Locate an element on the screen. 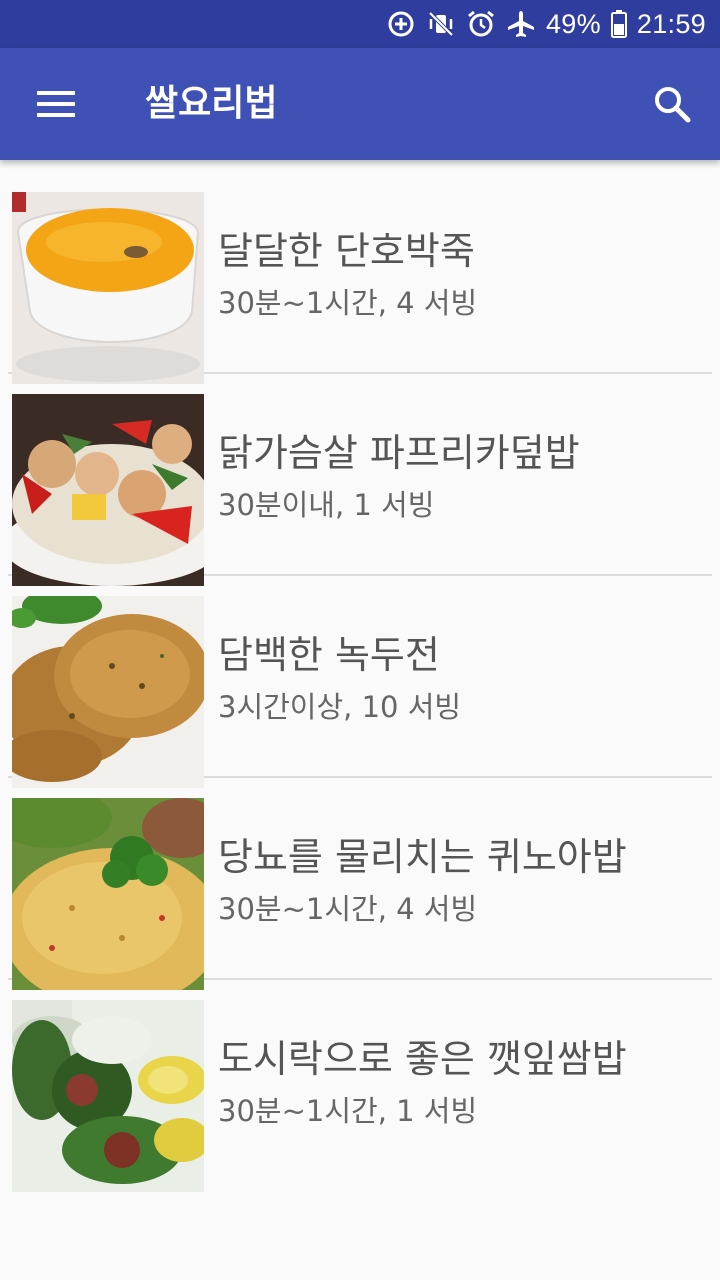  menu-button is located at coordinates (56, 104).